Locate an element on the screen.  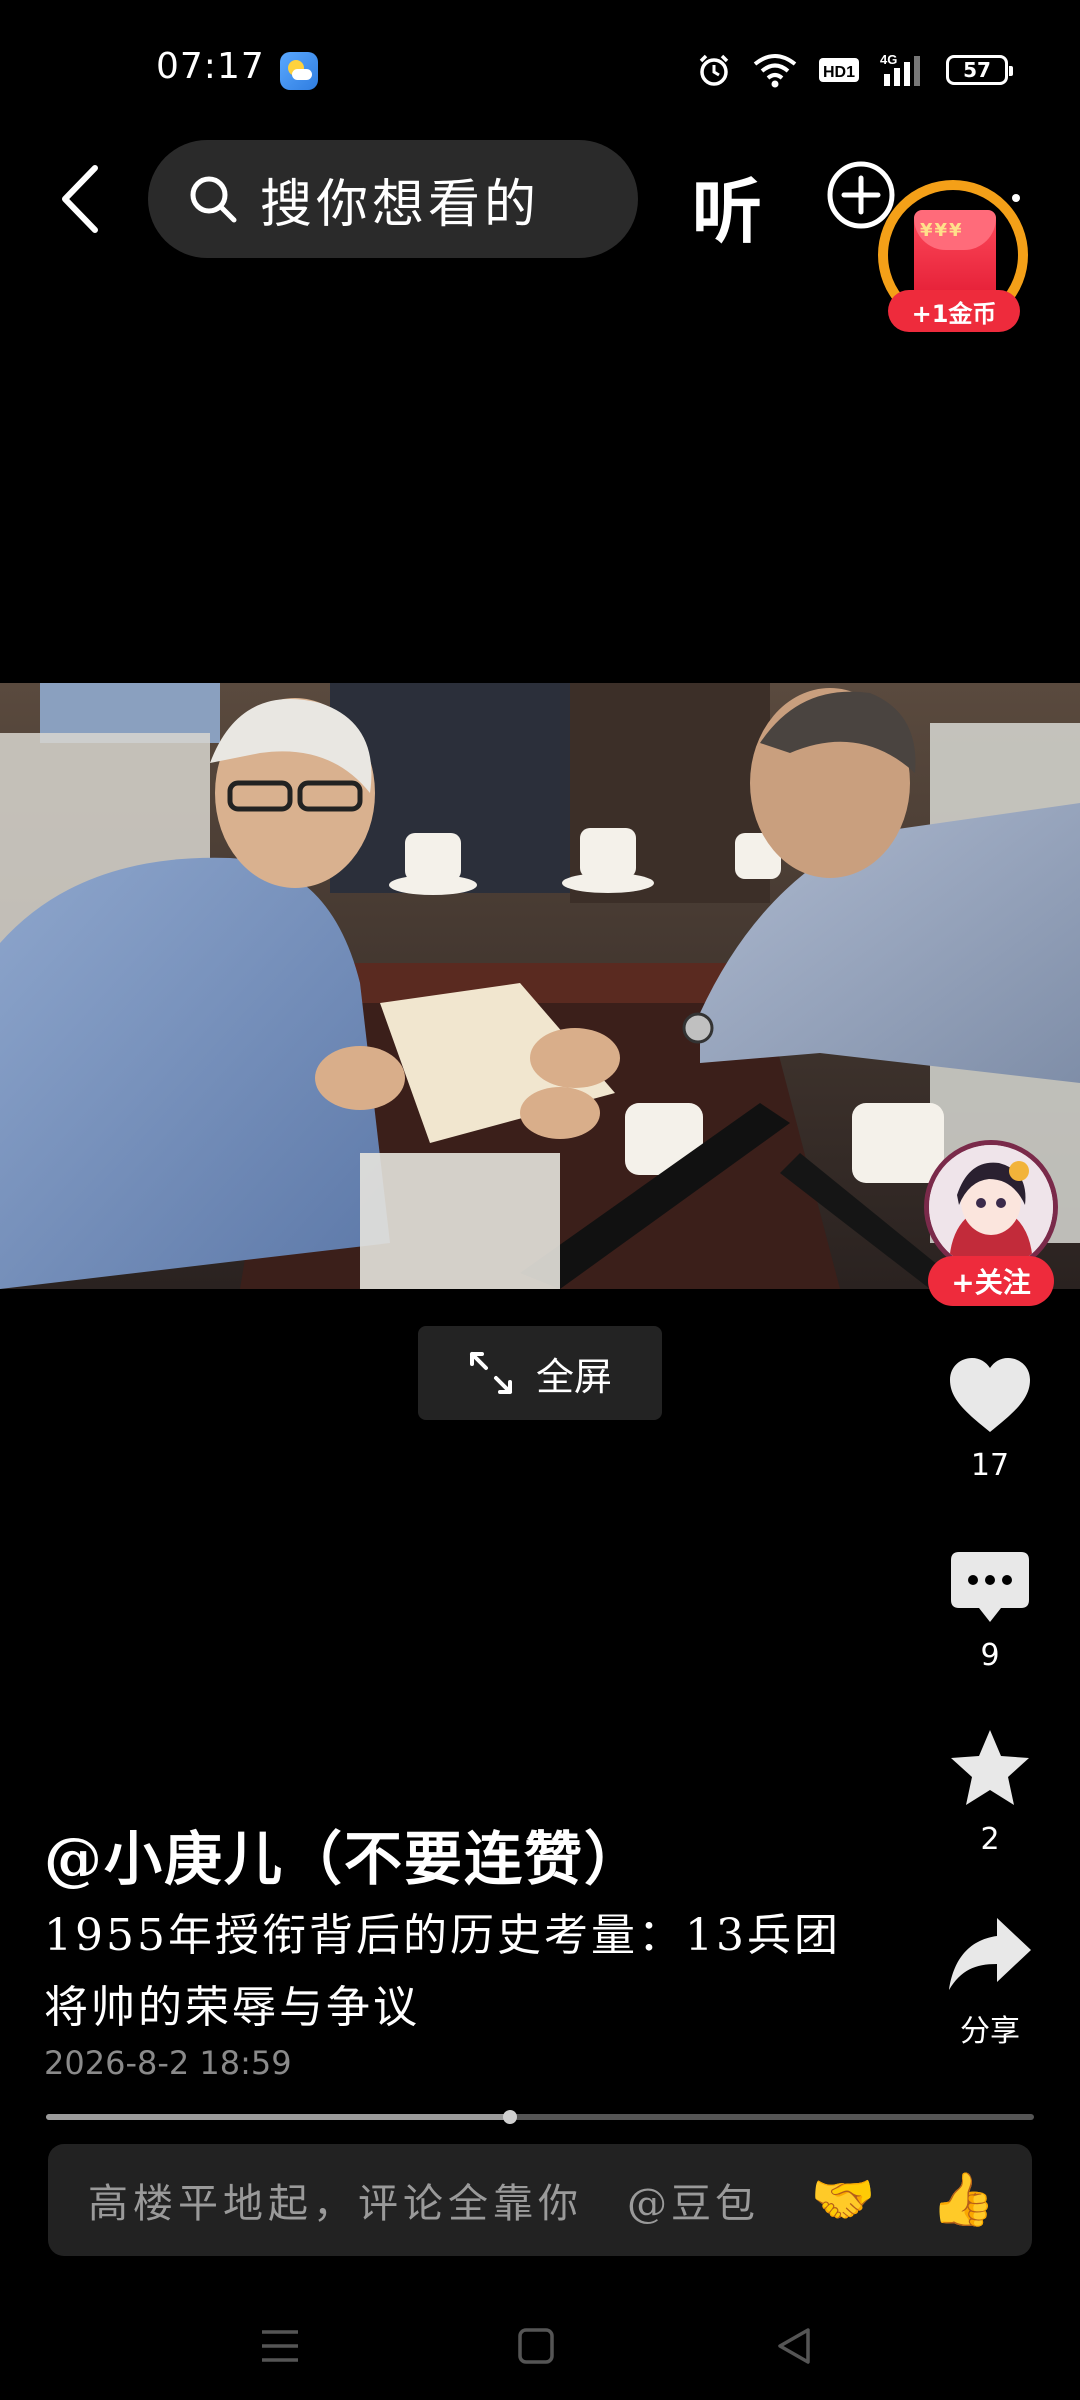
favorite-count: 2 is located at coordinates (990, 1839).